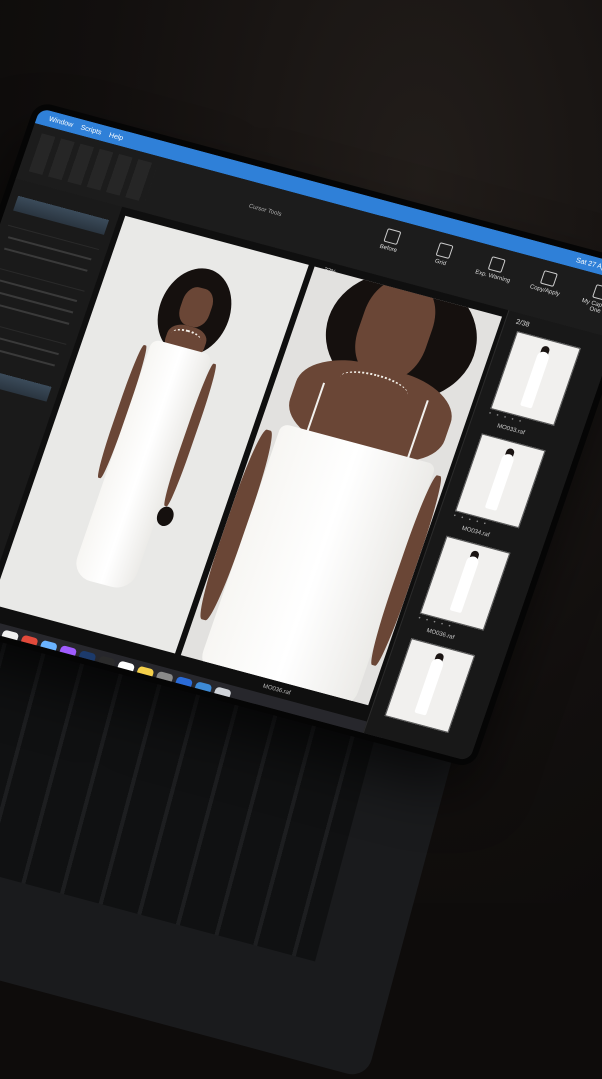  I want to click on copy-apply-button: Copy/Apply, so click(546, 286).